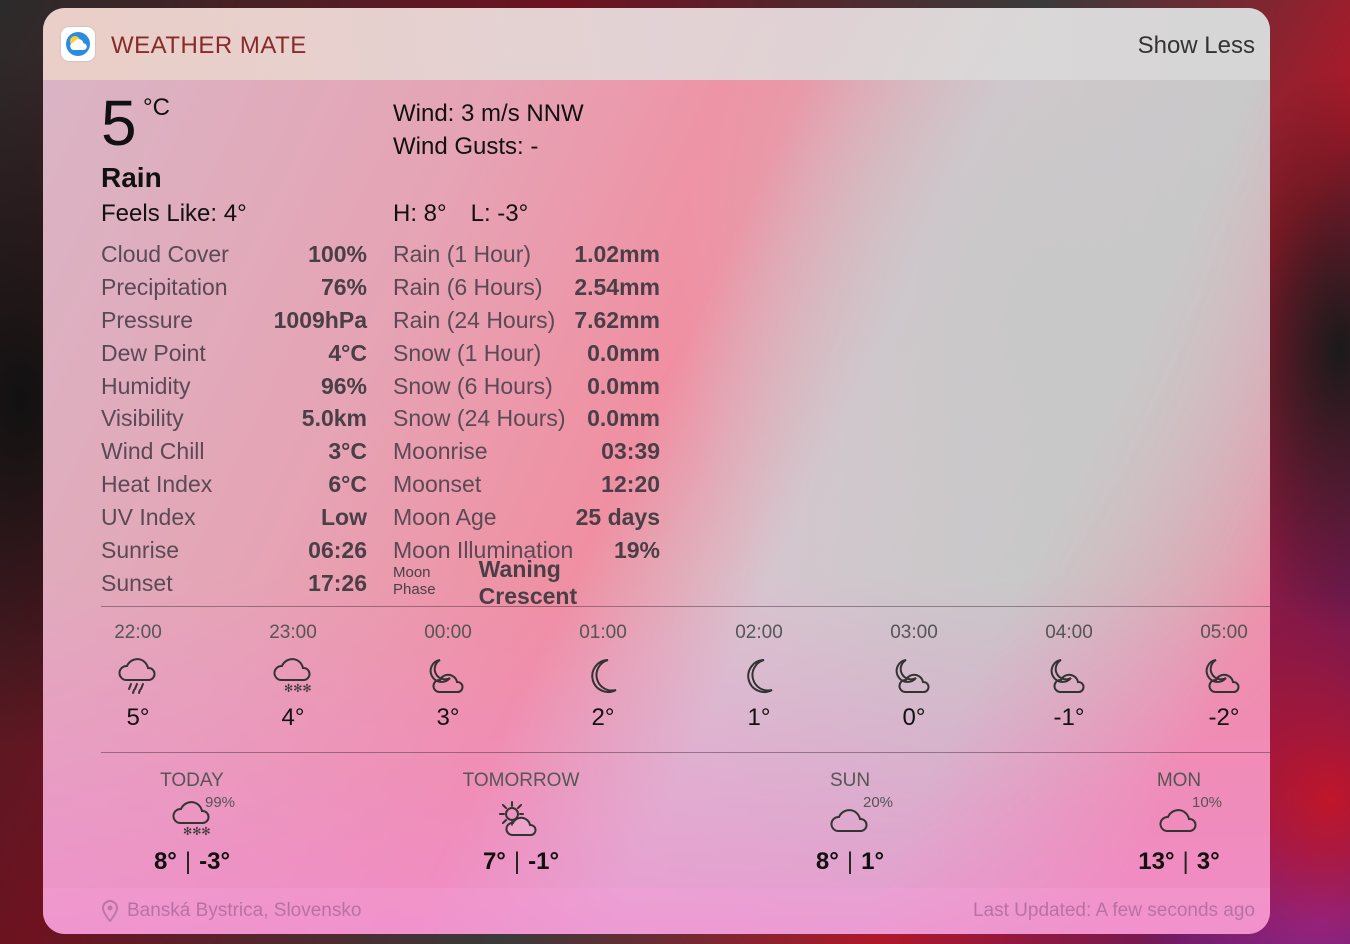  Describe the element at coordinates (142, 418) in the screenshot. I see `stat-label: Visibility` at that location.